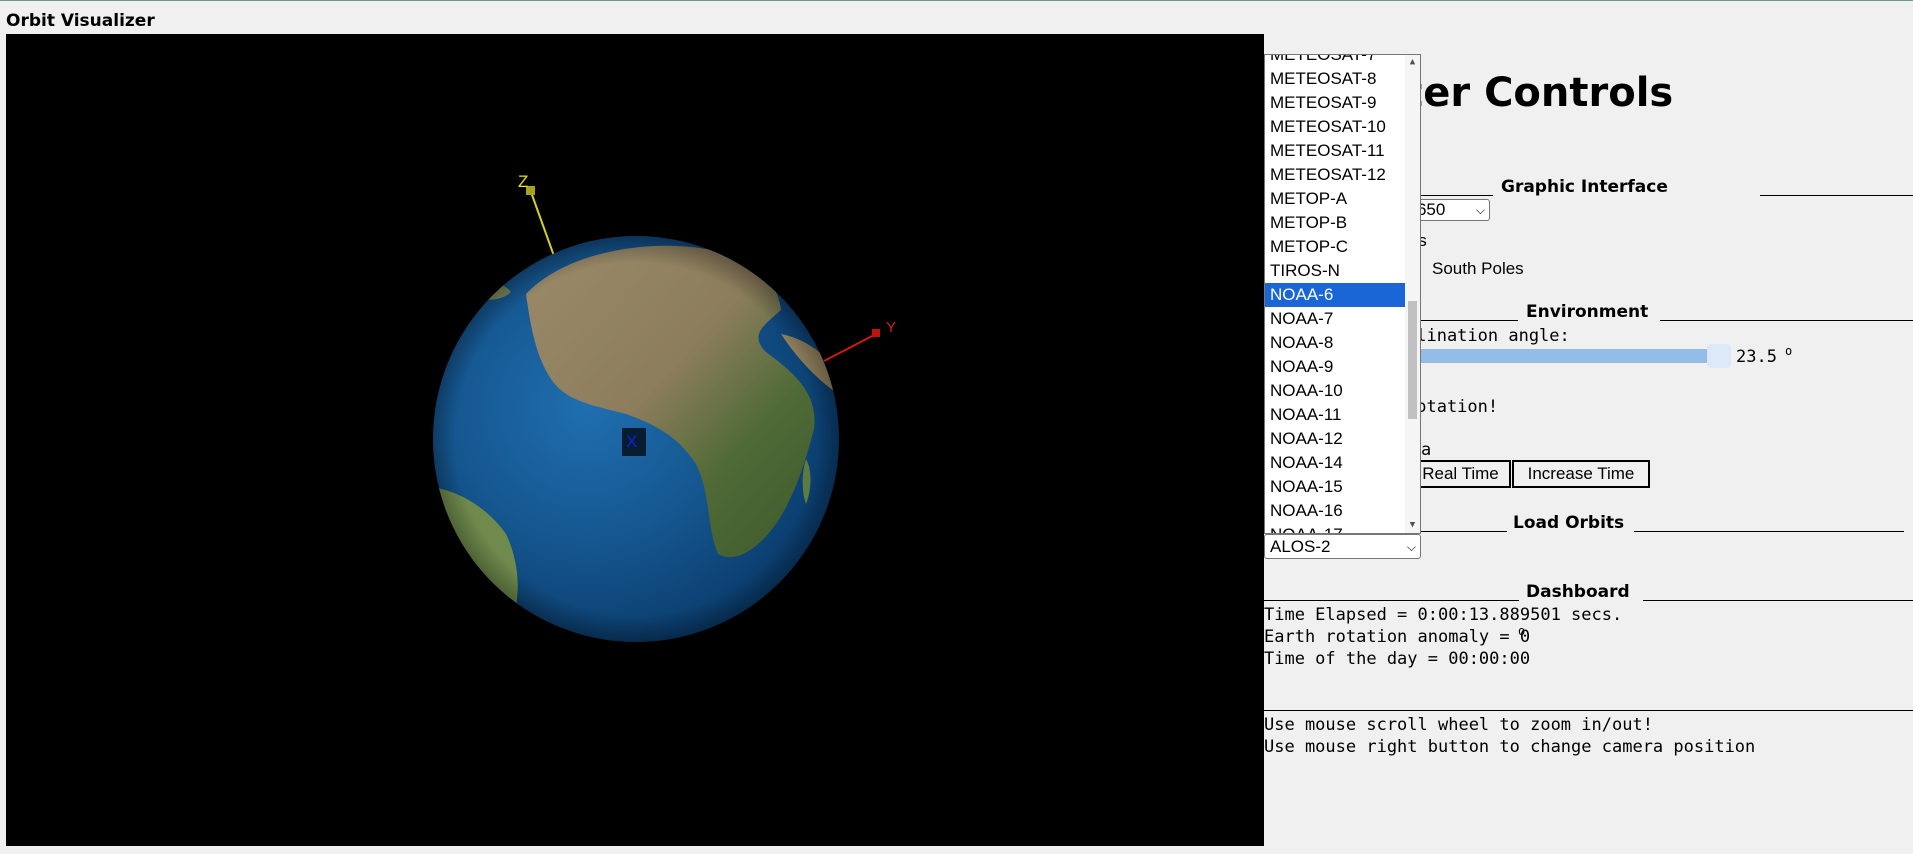 The image size is (1913, 854). Describe the element at coordinates (1397, 637) in the screenshot. I see `rotation-anomaly: Earth rotation anomaly = 0` at that location.